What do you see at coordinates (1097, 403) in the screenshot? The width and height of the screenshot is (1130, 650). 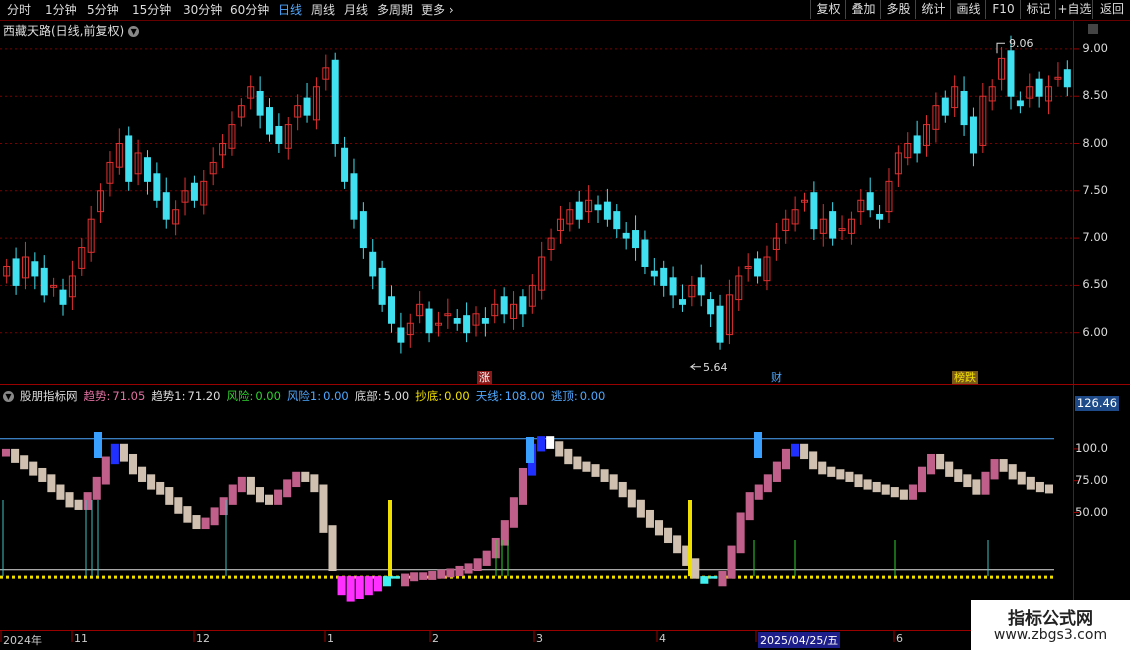 I see `current-value-box: 126.46` at bounding box center [1097, 403].